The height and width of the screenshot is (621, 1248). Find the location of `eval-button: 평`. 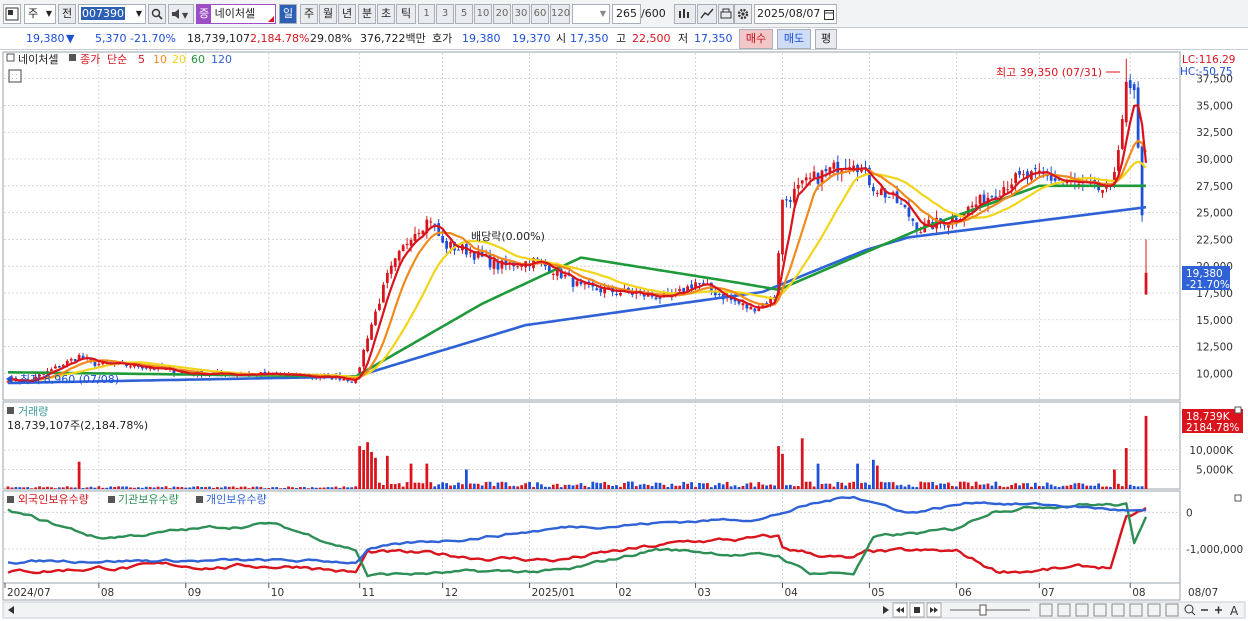

eval-button: 평 is located at coordinates (826, 39).